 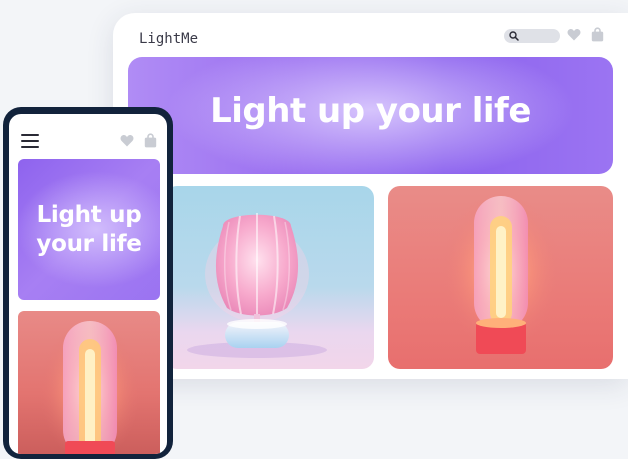 What do you see at coordinates (514, 36) in the screenshot?
I see `search-icon` at bounding box center [514, 36].